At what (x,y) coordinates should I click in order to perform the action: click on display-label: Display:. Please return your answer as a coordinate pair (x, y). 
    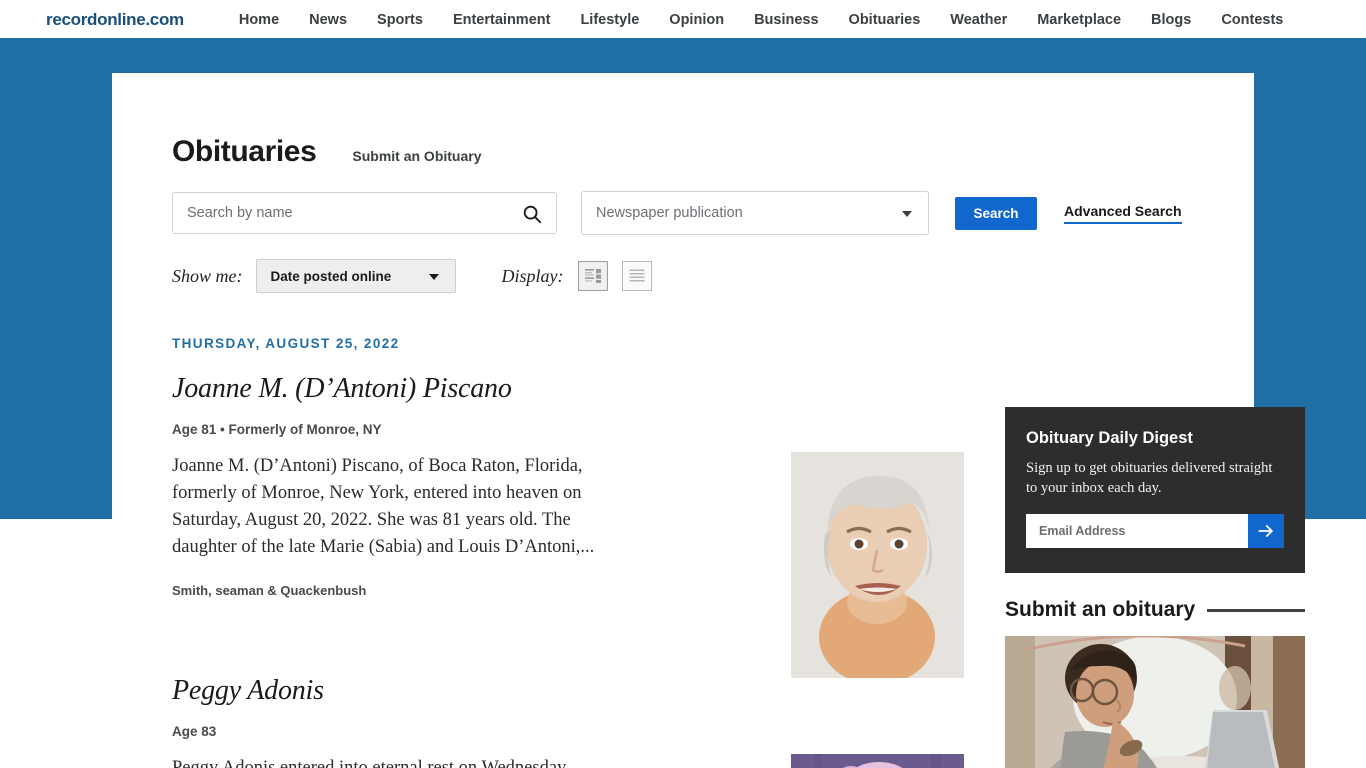
    Looking at the image, I should click on (532, 275).